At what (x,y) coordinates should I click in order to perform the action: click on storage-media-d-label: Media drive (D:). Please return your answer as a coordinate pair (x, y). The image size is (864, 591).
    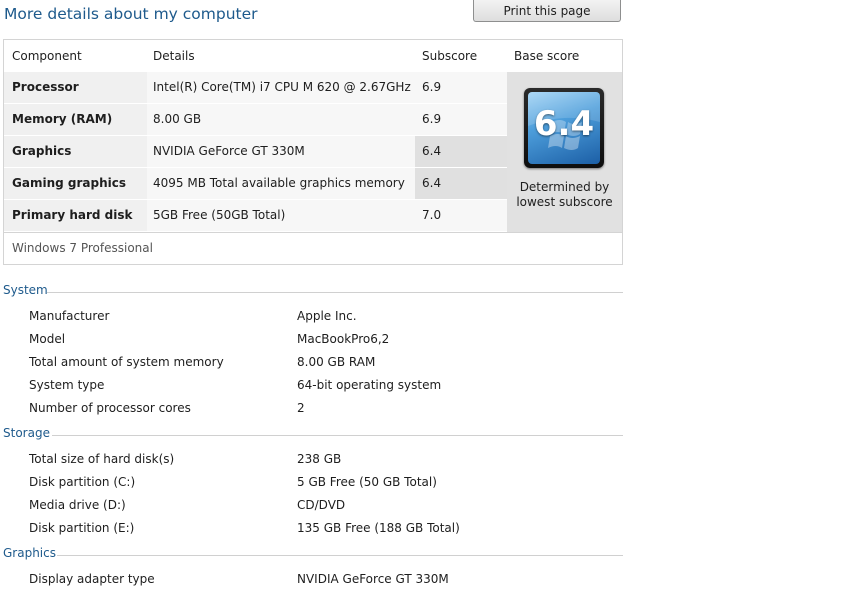
    Looking at the image, I should click on (77, 505).